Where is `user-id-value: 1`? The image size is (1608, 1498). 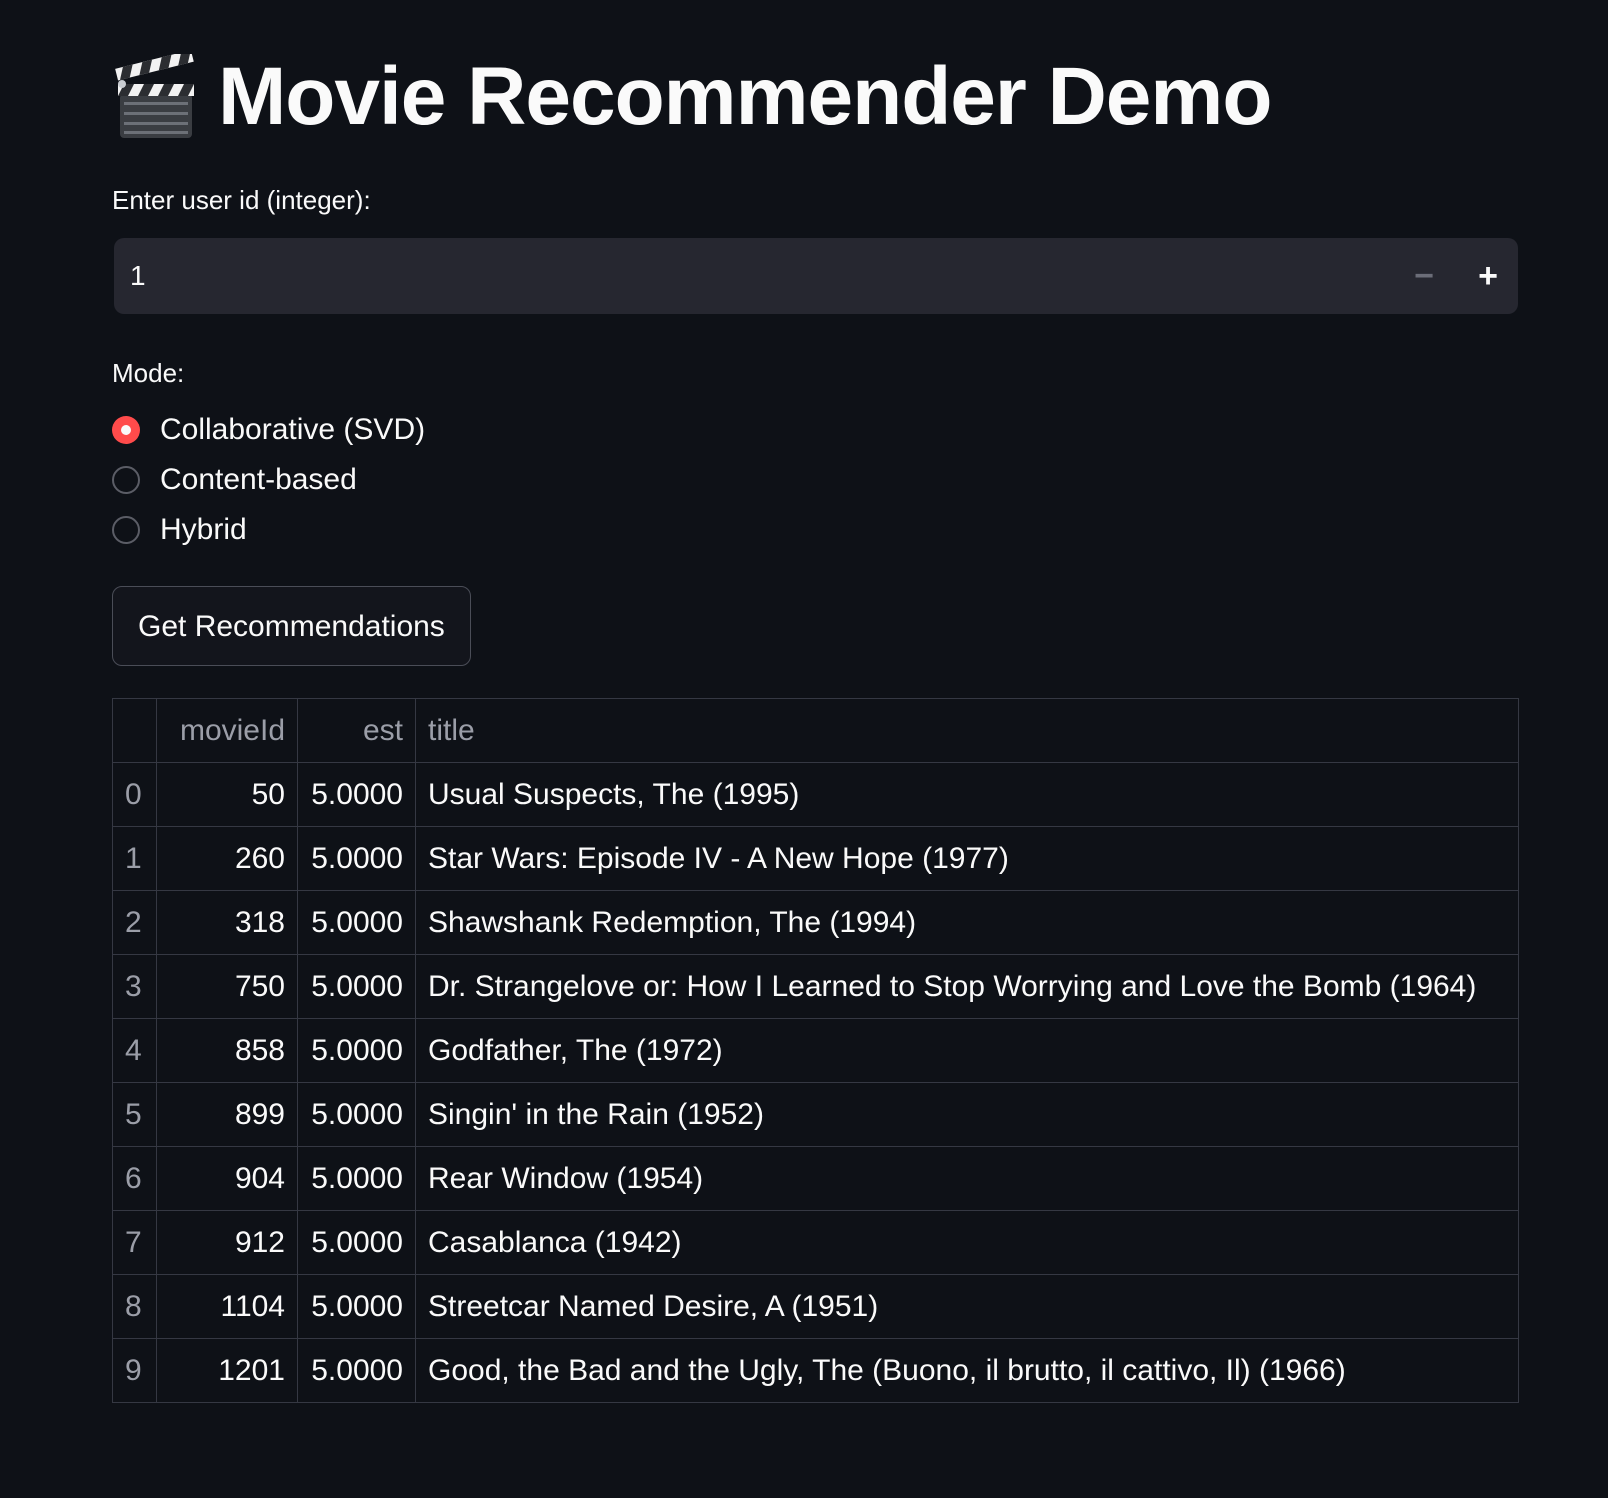 user-id-value: 1 is located at coordinates (138, 276).